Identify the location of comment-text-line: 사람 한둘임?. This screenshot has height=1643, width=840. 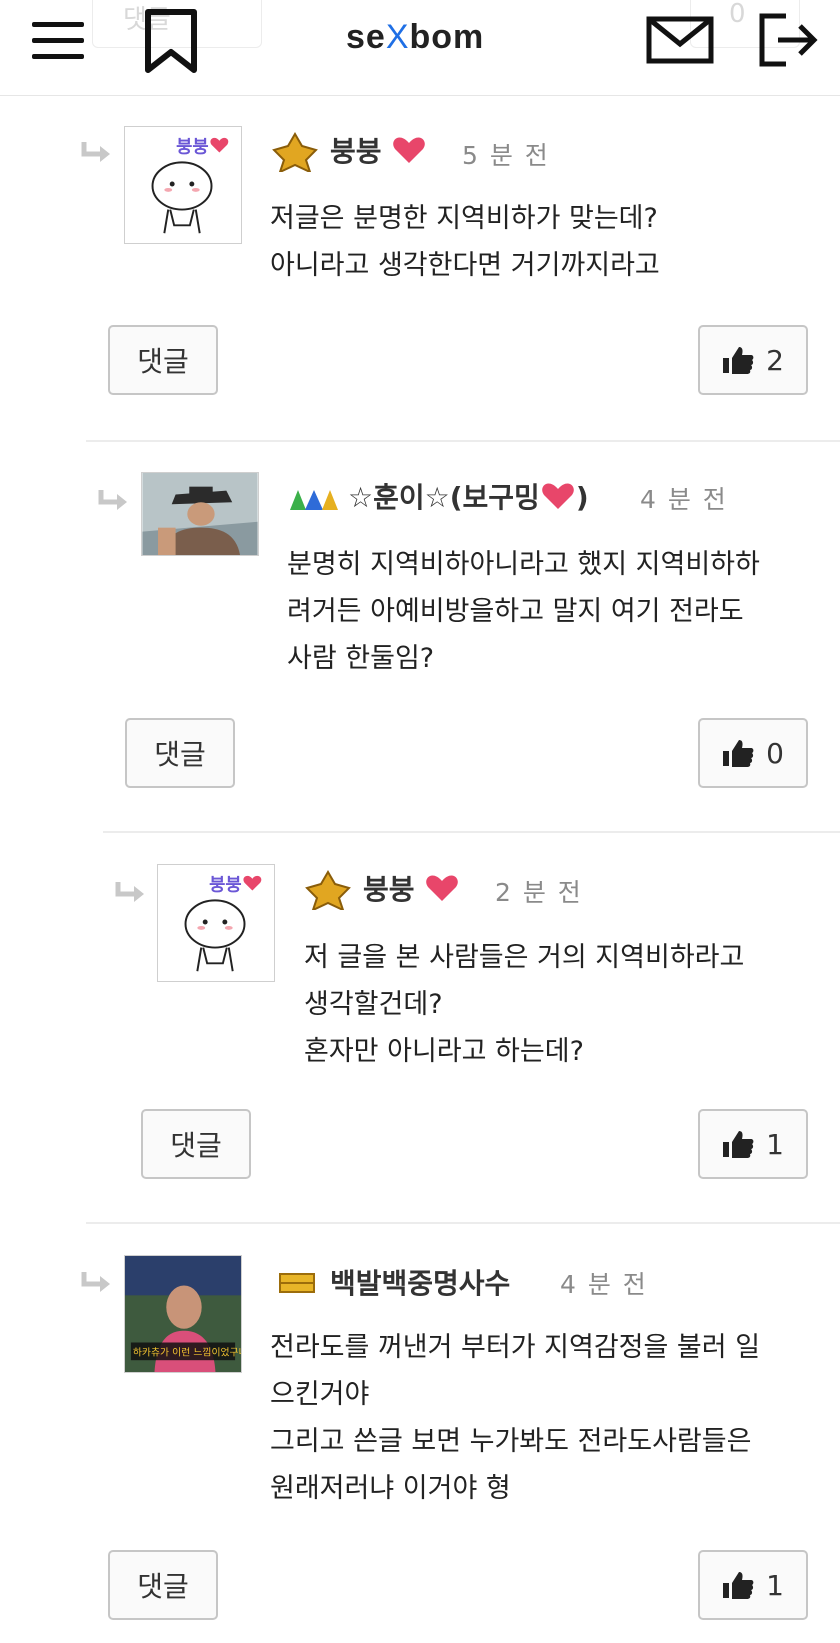
(361, 658).